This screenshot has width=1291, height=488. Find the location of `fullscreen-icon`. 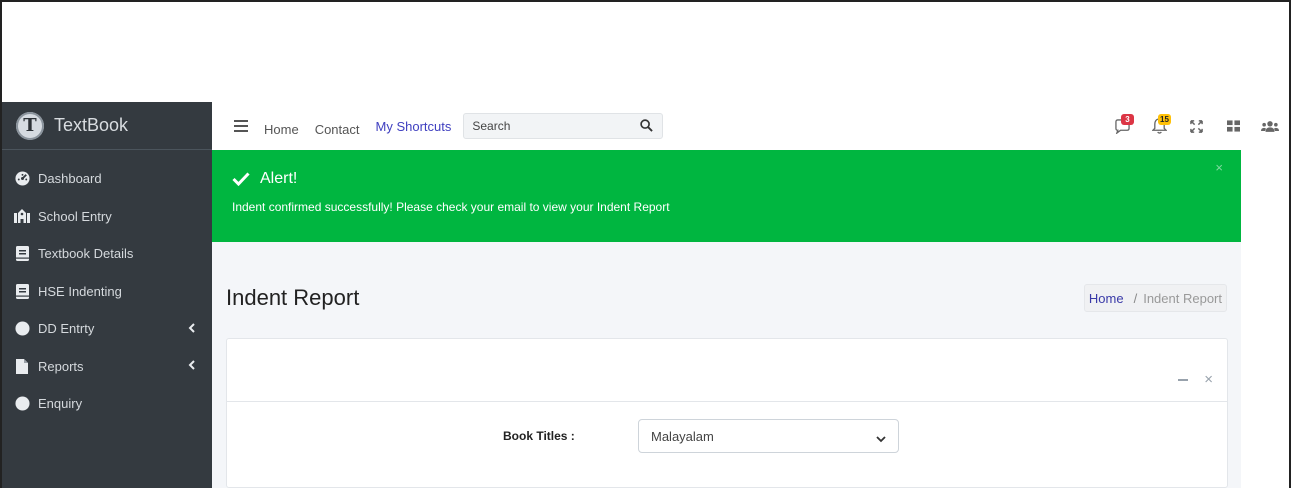

fullscreen-icon is located at coordinates (1196, 126).